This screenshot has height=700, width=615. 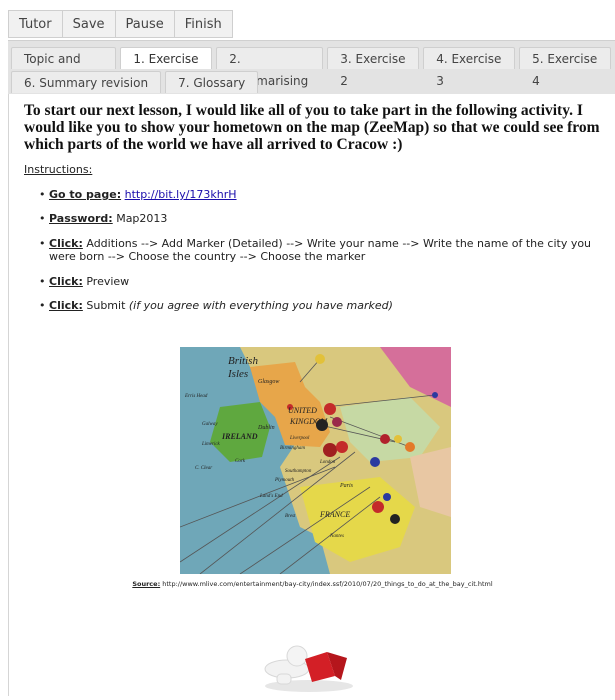 I want to click on map-label: Erris Head, so click(x=196, y=396).